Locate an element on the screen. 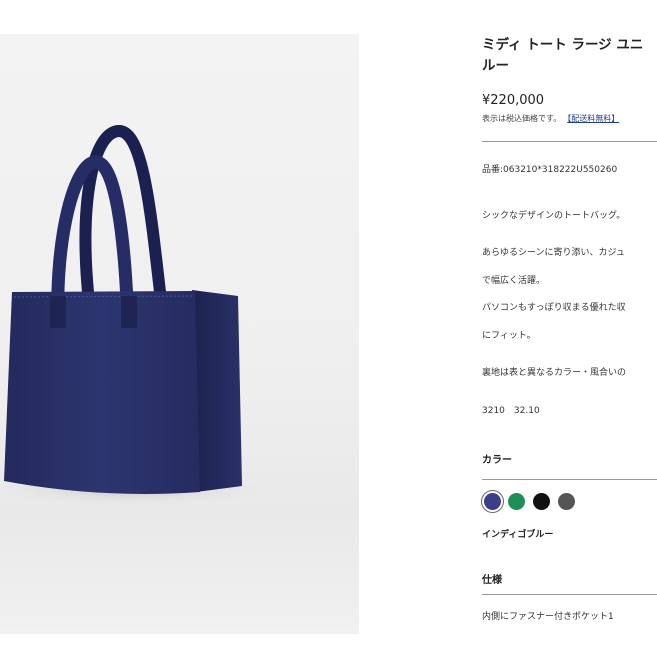 The image size is (657, 657). spec-heading: 仕様 is located at coordinates (492, 580).